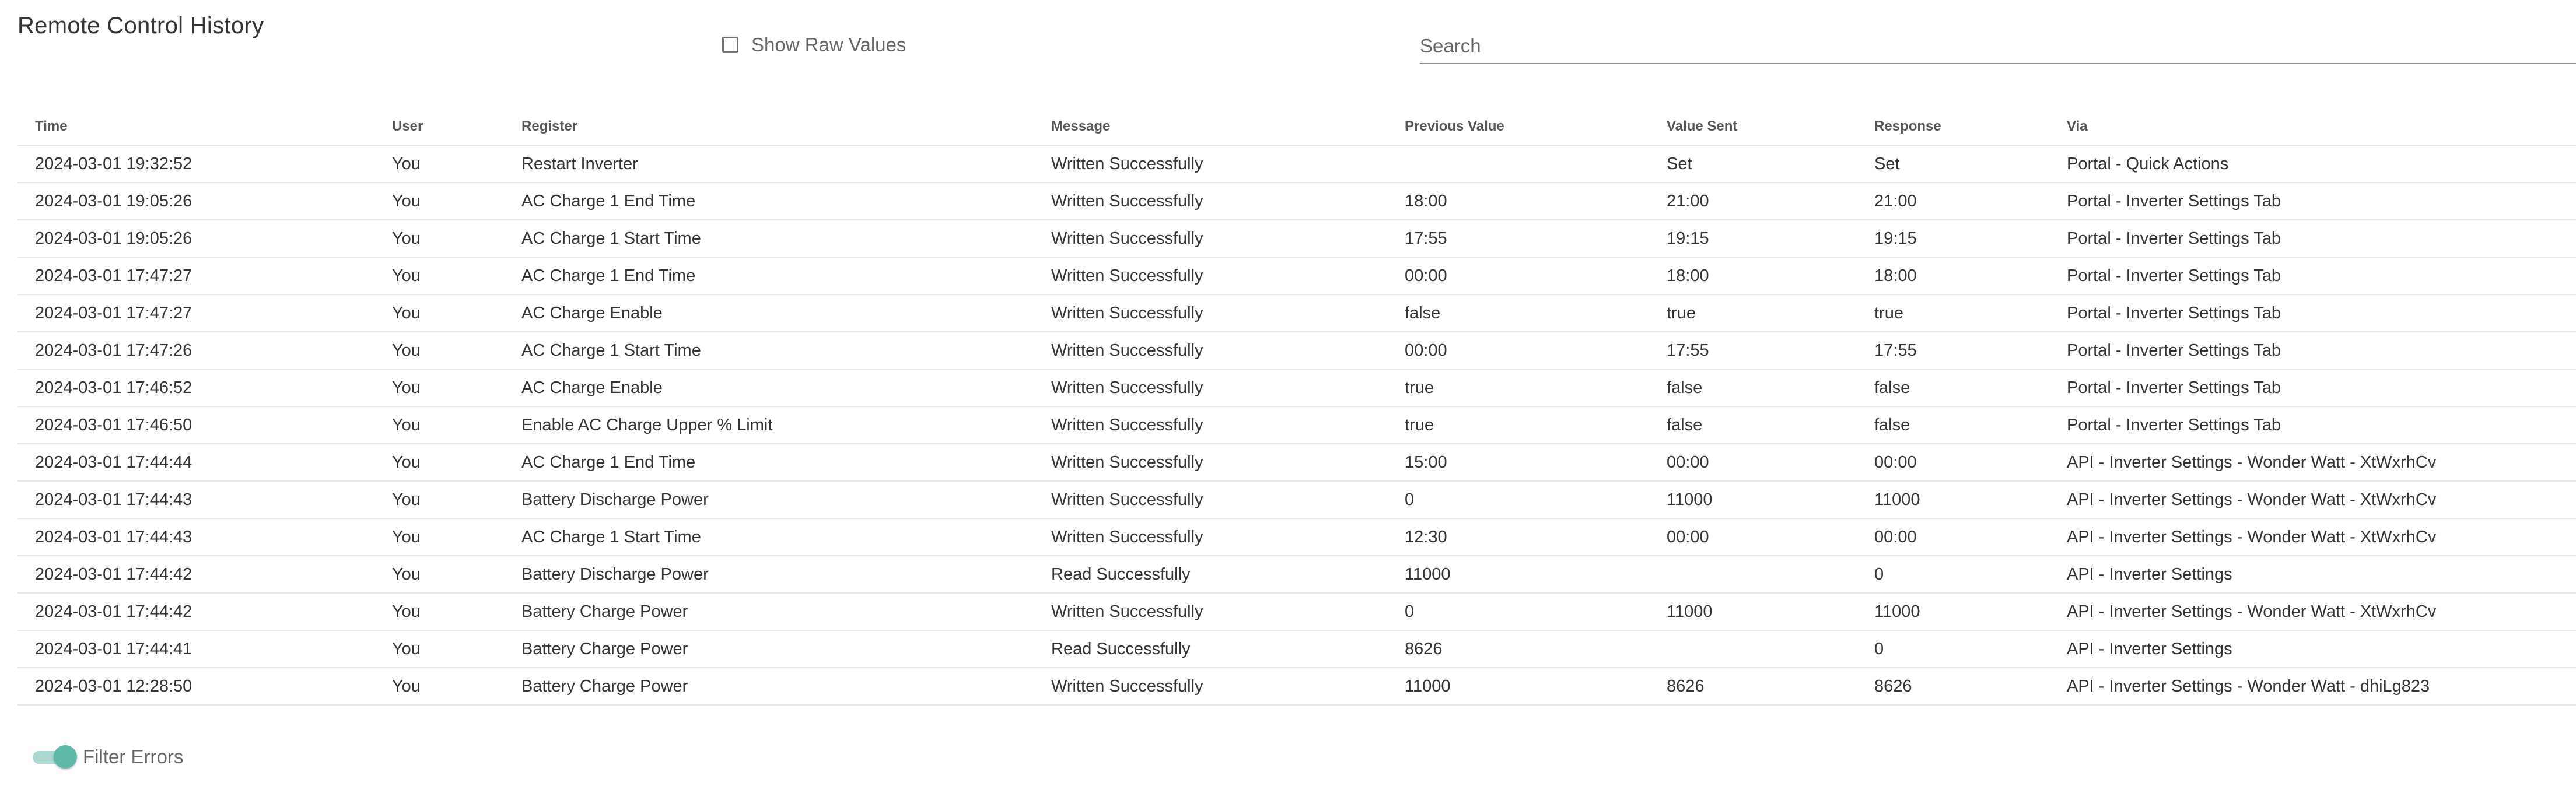 The height and width of the screenshot is (793, 2576). I want to click on search-input, so click(1998, 46).